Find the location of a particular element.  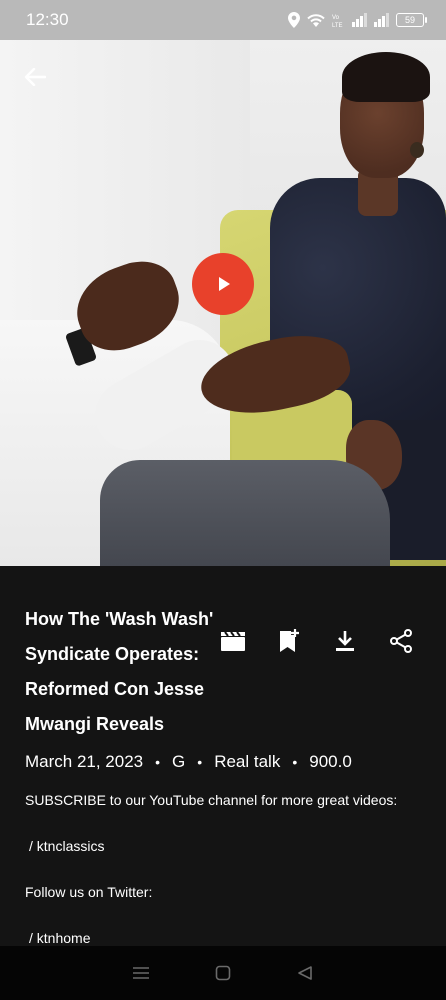

clapperboard-icon is located at coordinates (233, 641).